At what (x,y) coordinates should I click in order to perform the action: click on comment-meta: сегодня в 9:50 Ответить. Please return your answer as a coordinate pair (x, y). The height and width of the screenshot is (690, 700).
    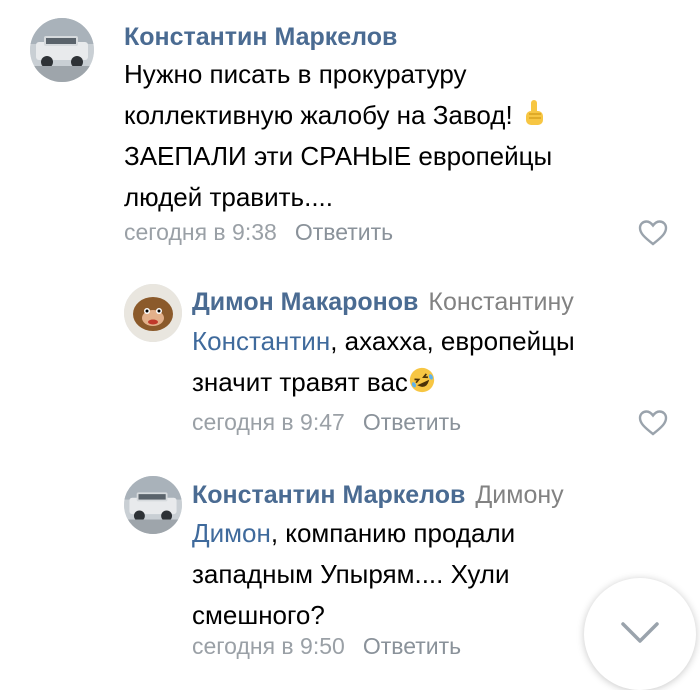
    Looking at the image, I should click on (326, 646).